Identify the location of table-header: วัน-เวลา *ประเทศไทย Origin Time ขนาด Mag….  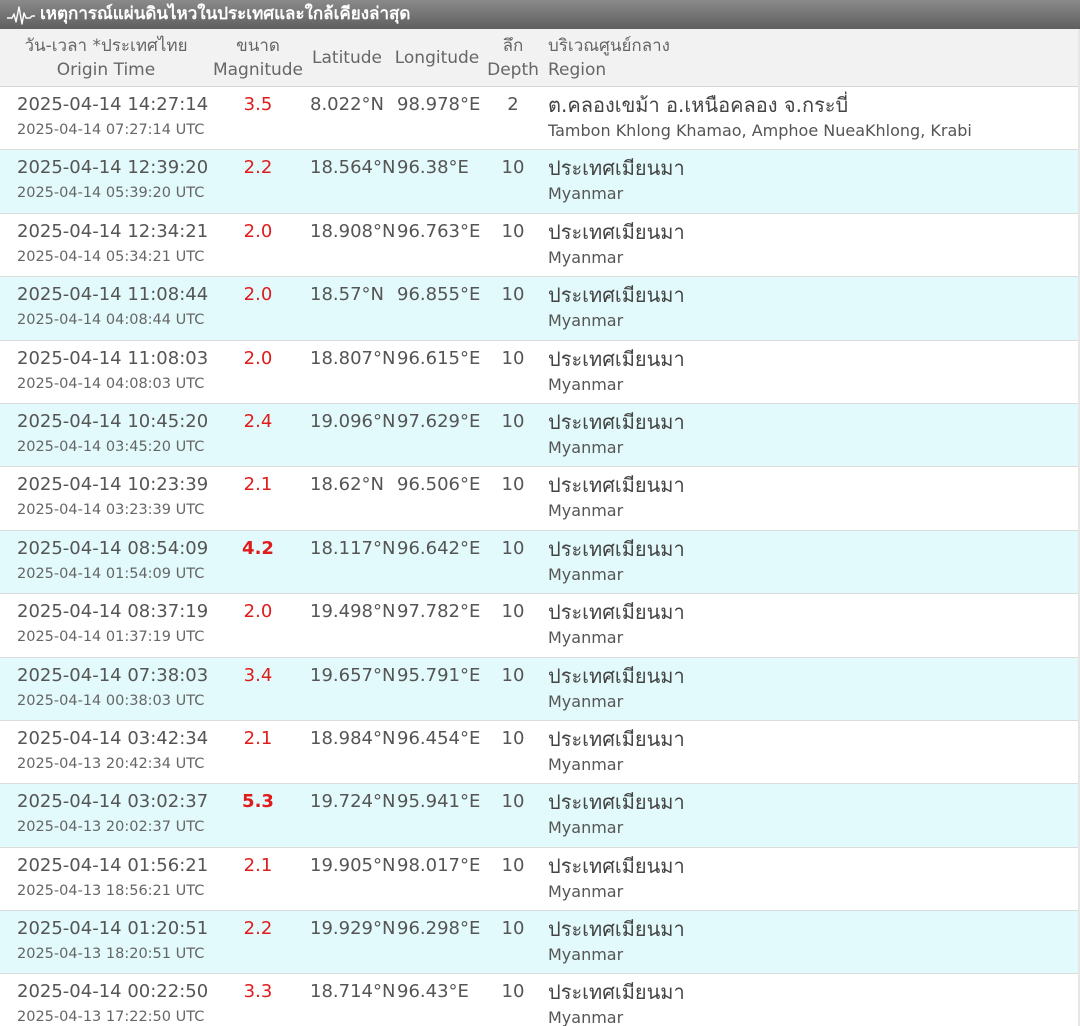
(540, 58).